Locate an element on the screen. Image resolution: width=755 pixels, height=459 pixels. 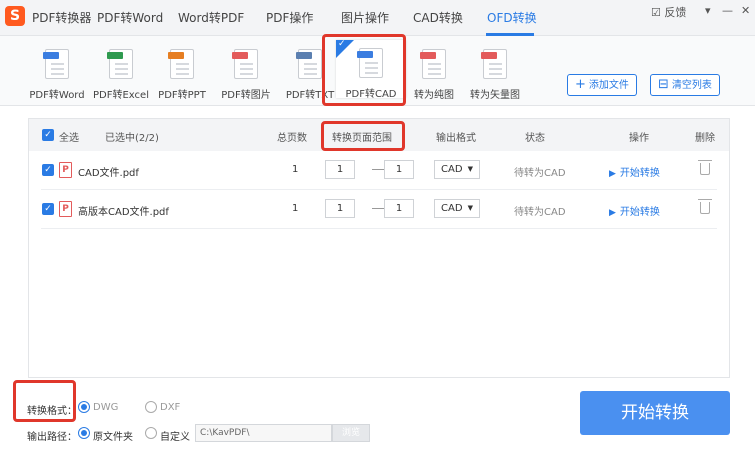
tool-to-pure-image: 转为纯图 is located at coordinates (434, 76).